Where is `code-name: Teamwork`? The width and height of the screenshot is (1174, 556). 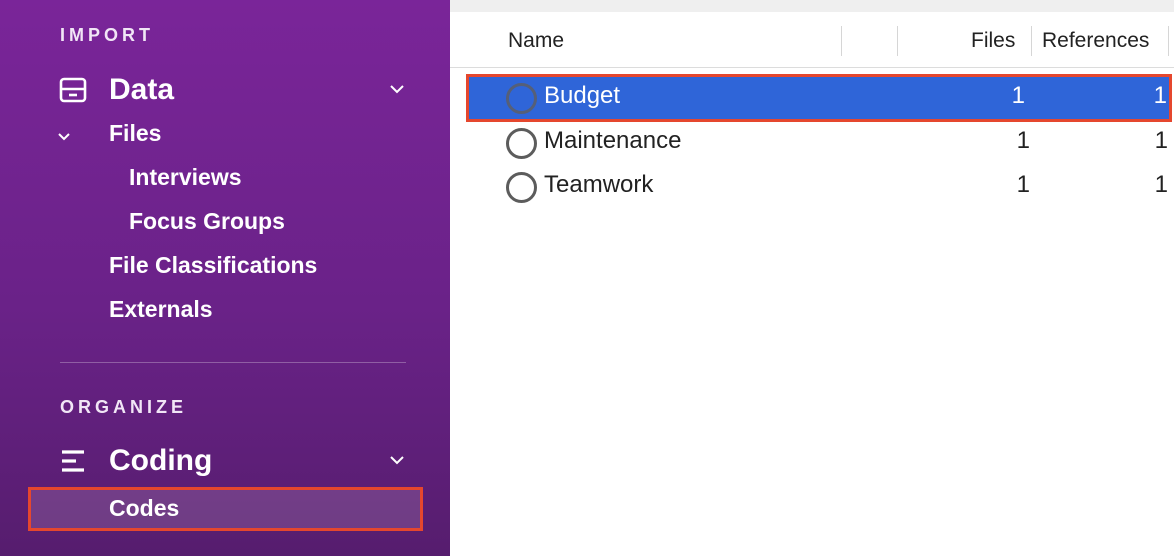
code-name: Teamwork is located at coordinates (599, 184).